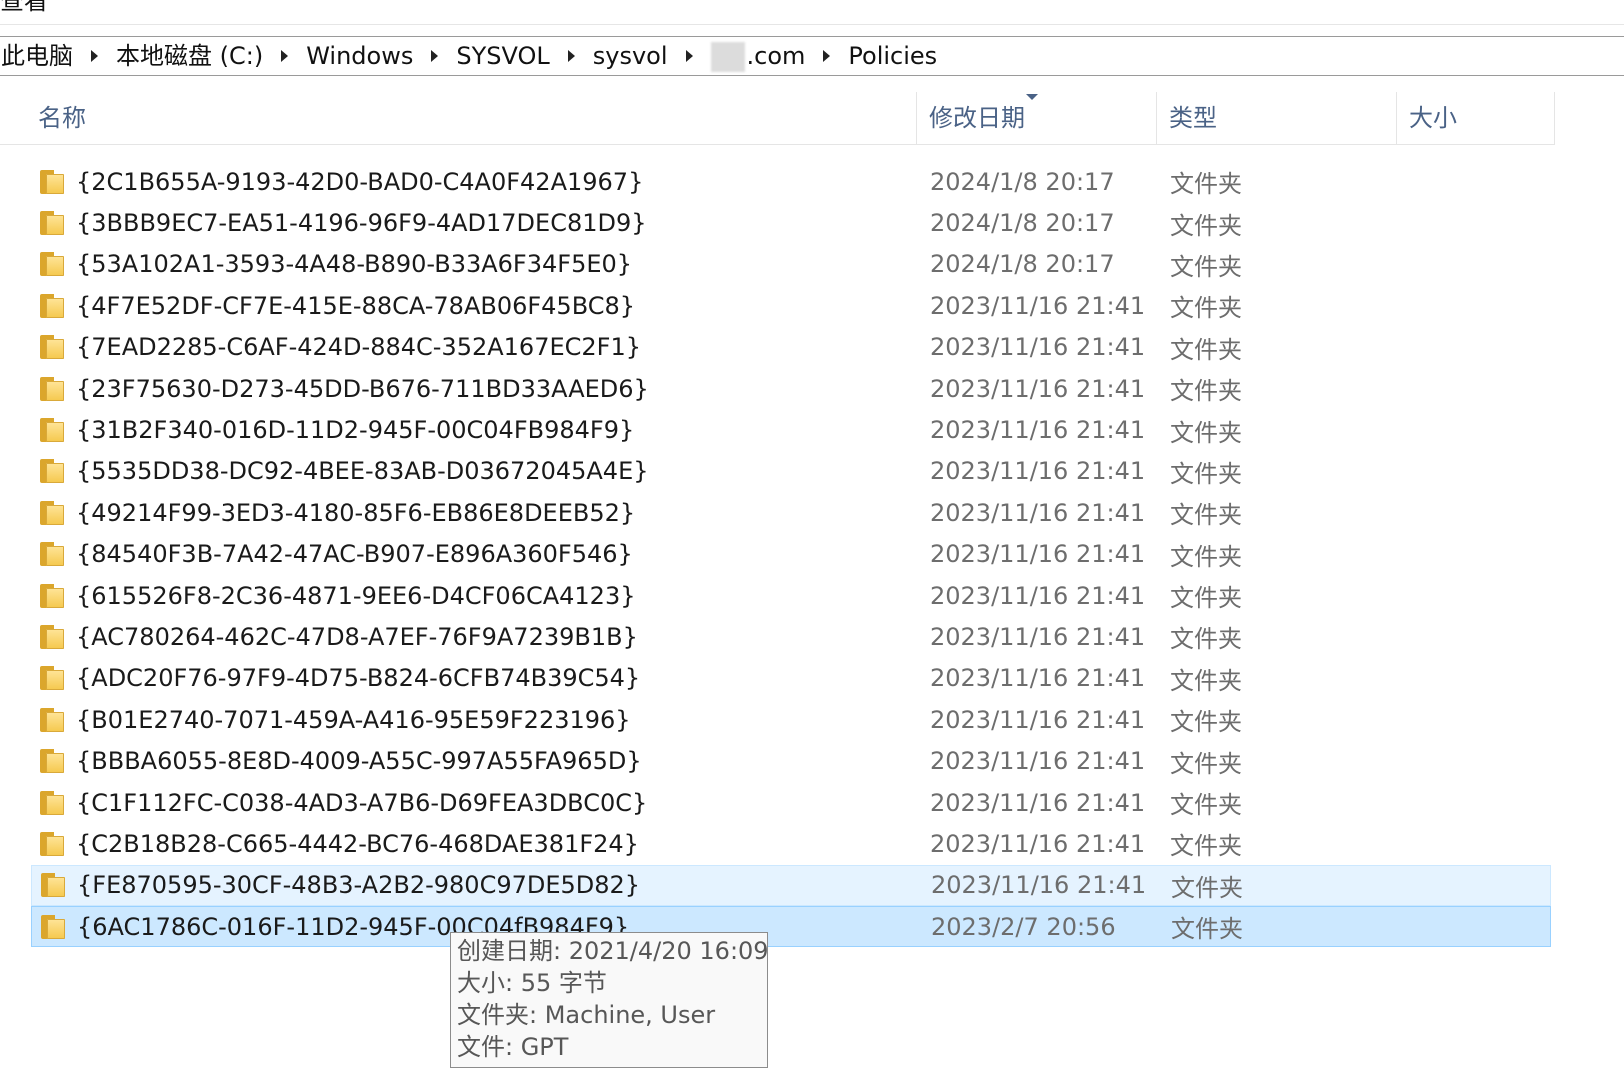  I want to click on row-name-cell: {53A102A1-3593-4A48-B890-B33A6F34F5E0}, so click(336, 264).